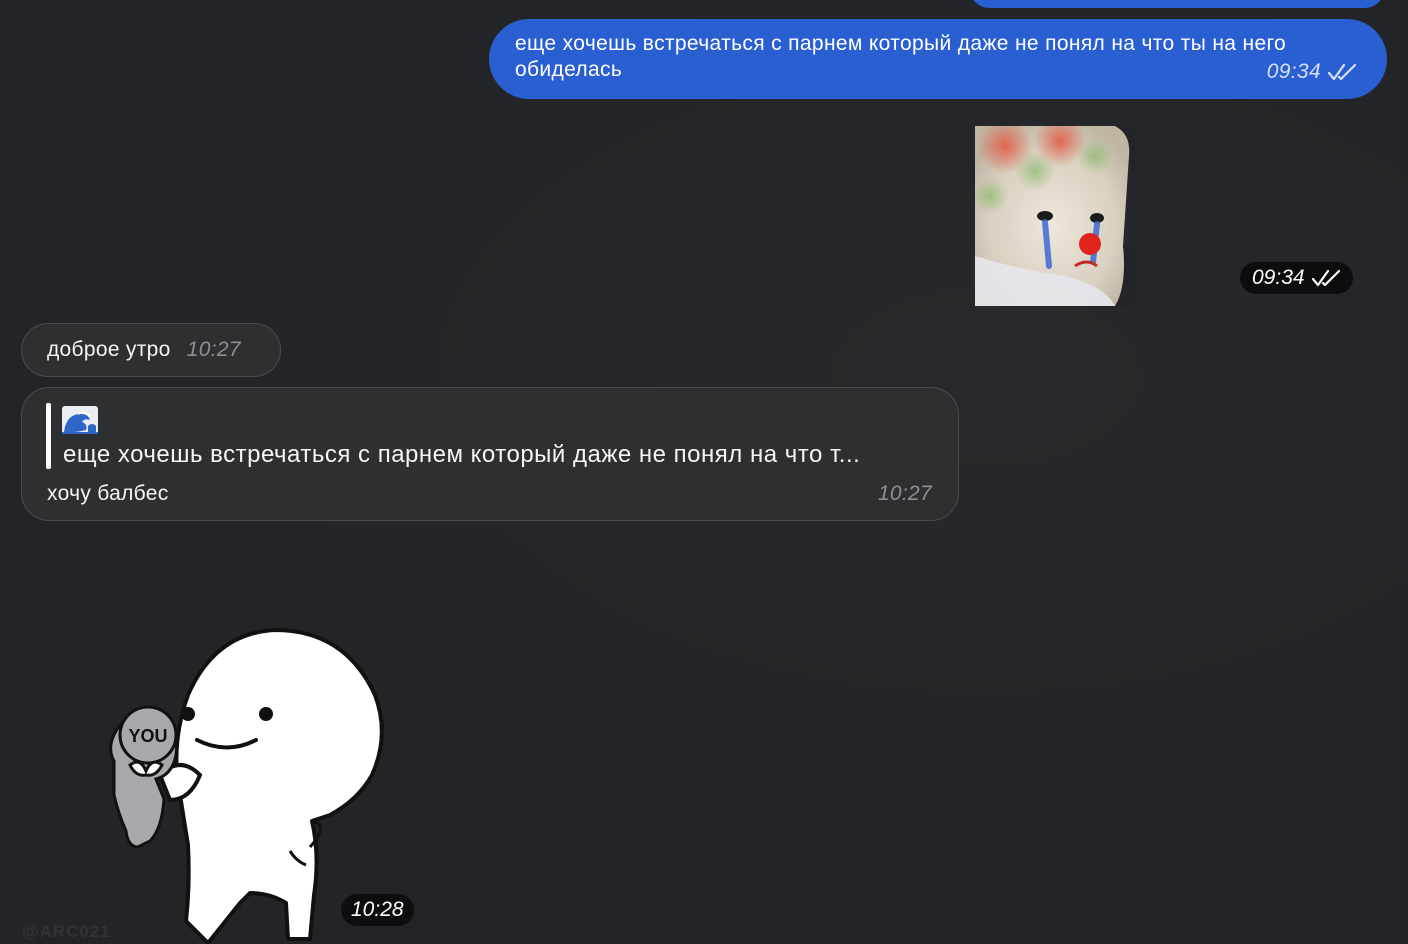 The width and height of the screenshot is (1408, 944). I want to click on sticker-time: 10:28, so click(377, 909).